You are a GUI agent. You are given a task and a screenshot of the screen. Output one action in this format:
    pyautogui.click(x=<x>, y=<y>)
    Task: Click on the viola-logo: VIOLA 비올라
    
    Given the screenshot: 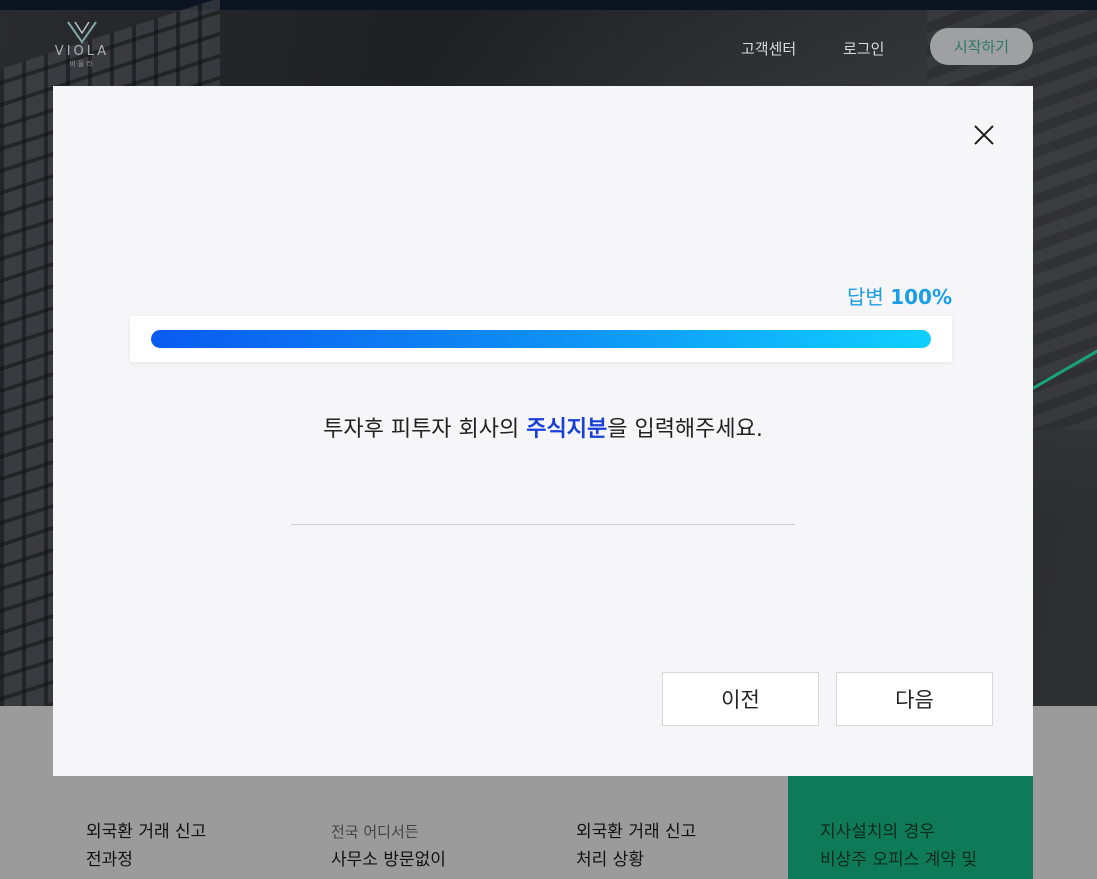 What is the action you would take?
    pyautogui.click(x=82, y=44)
    